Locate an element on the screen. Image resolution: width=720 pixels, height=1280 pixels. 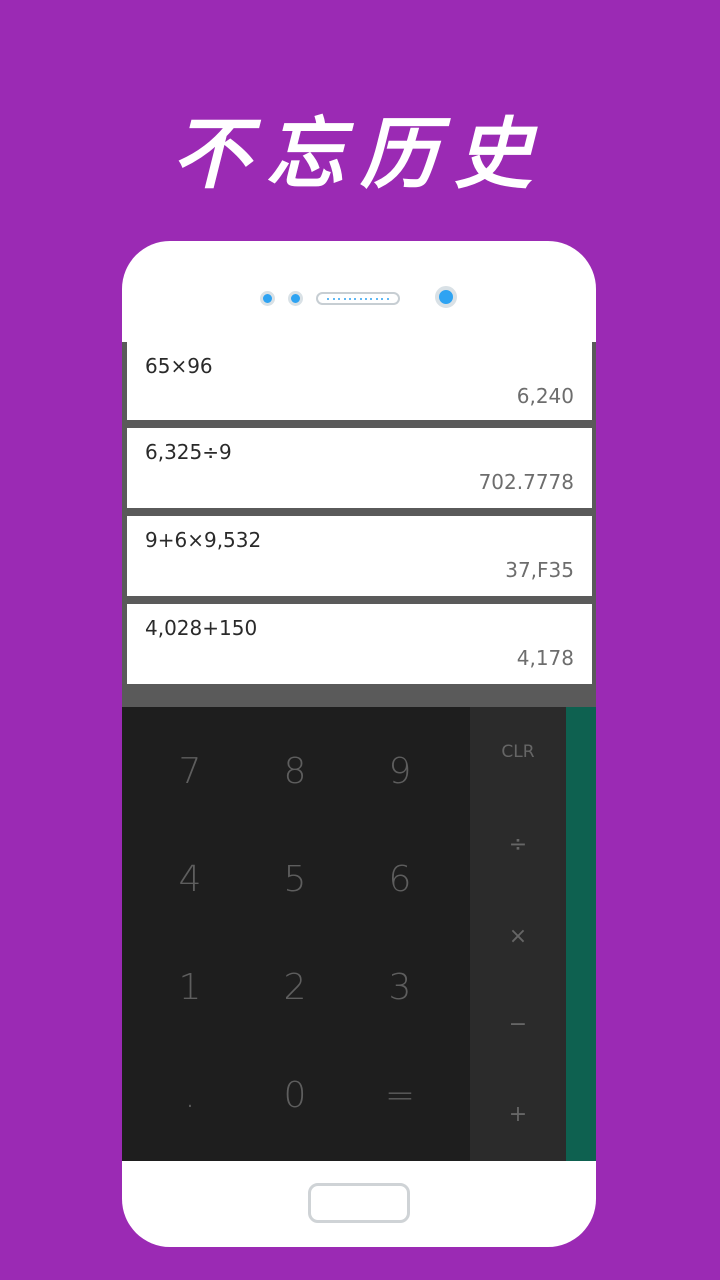
history-expression: 6,325÷9 is located at coordinates (188, 452).